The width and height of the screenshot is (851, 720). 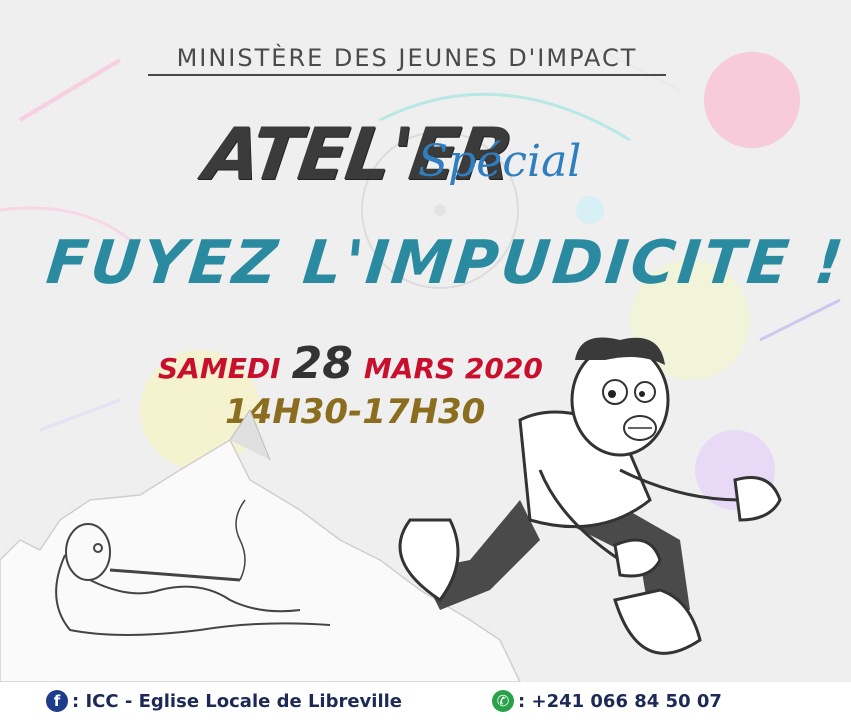 What do you see at coordinates (503, 701) in the screenshot?
I see `whatsapp-icon: ✆` at bounding box center [503, 701].